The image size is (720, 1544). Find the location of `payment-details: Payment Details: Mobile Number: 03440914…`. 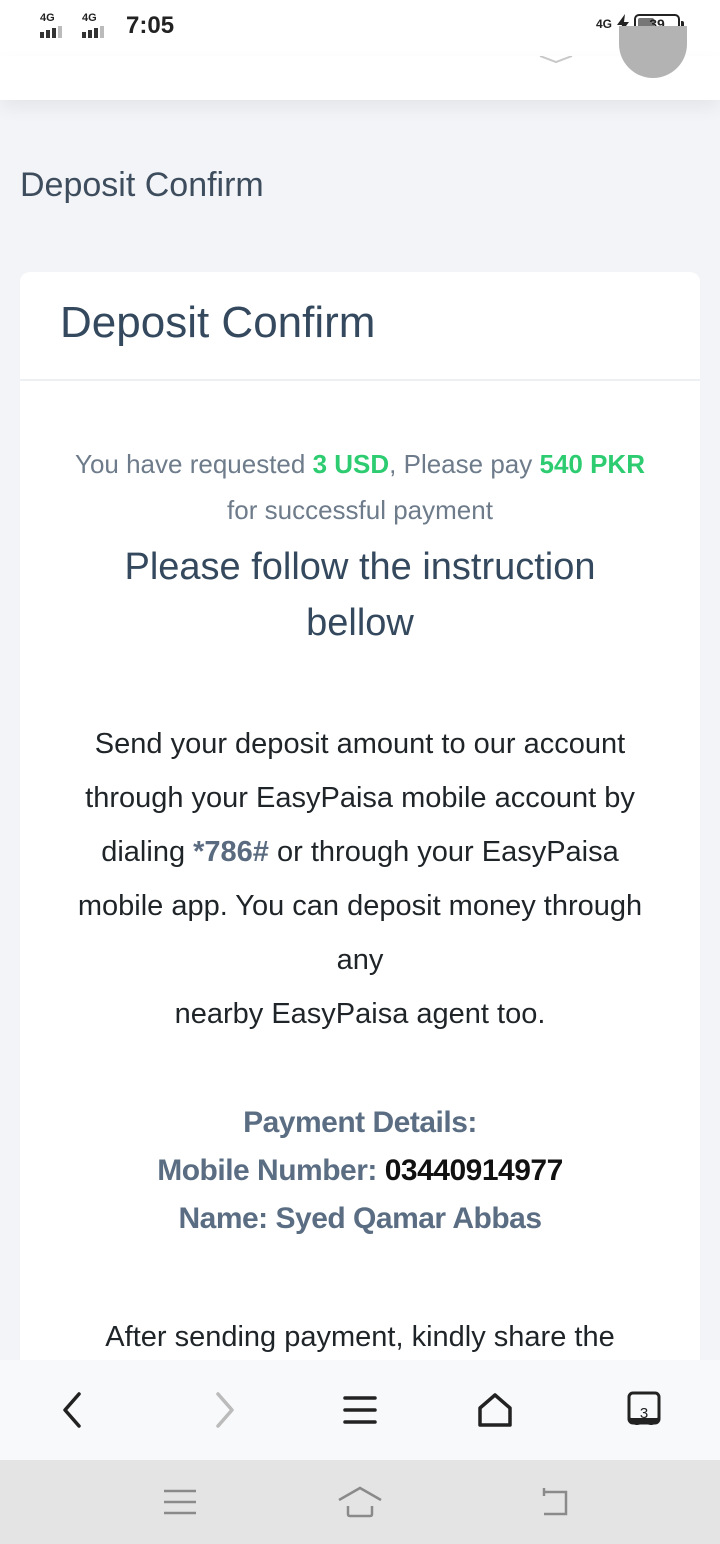

payment-details: Payment Details: Mobile Number: 03440914… is located at coordinates (360, 1171).